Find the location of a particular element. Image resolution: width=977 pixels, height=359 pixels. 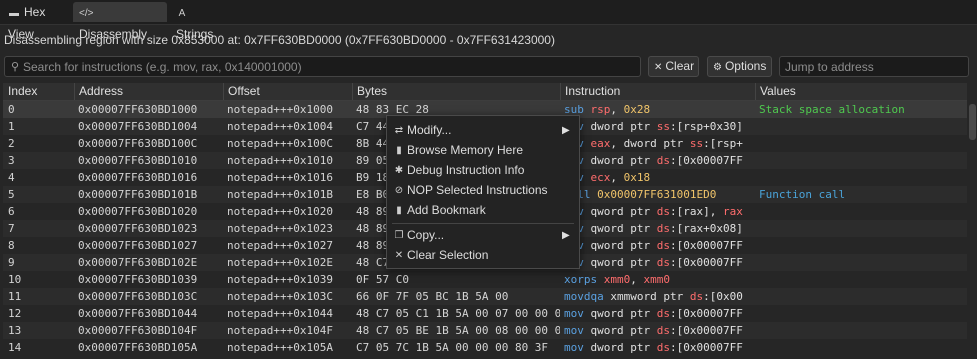

row-instruction: mov eax, dword ptr ss:[rsp+ is located at coordinates (657, 143).